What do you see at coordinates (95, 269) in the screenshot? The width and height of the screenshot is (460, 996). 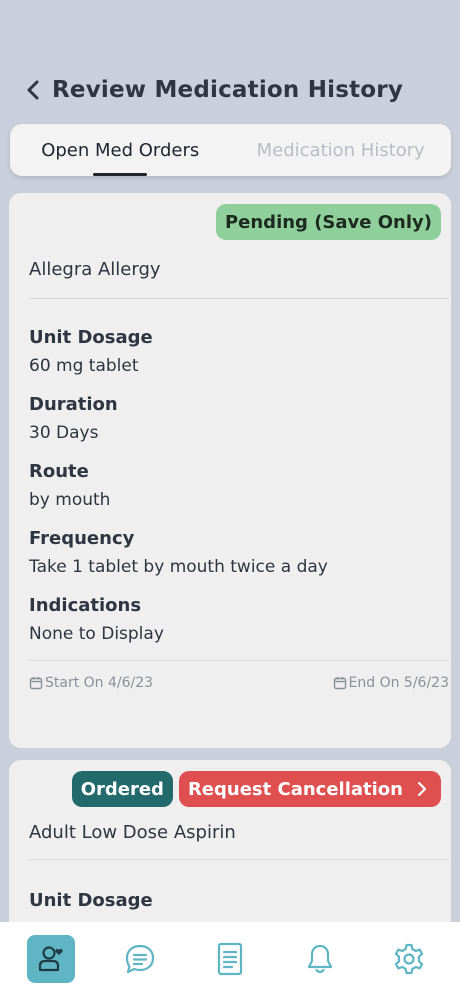 I see `medication-name: Allegra Allergy` at bounding box center [95, 269].